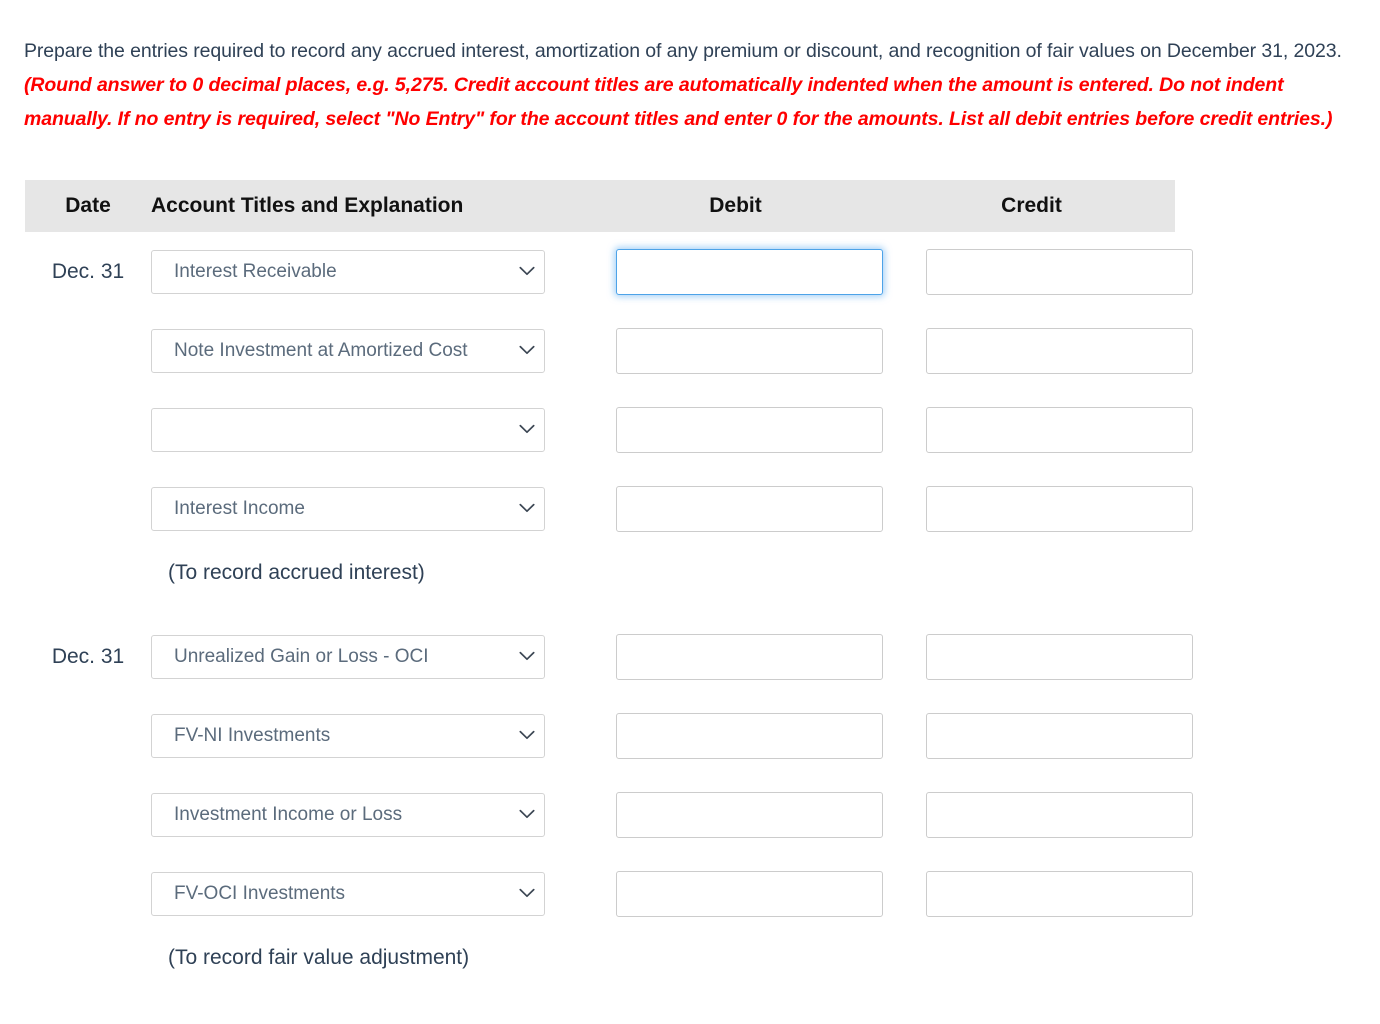  I want to click on row-account-cell: Interest Receivable, so click(367, 271).